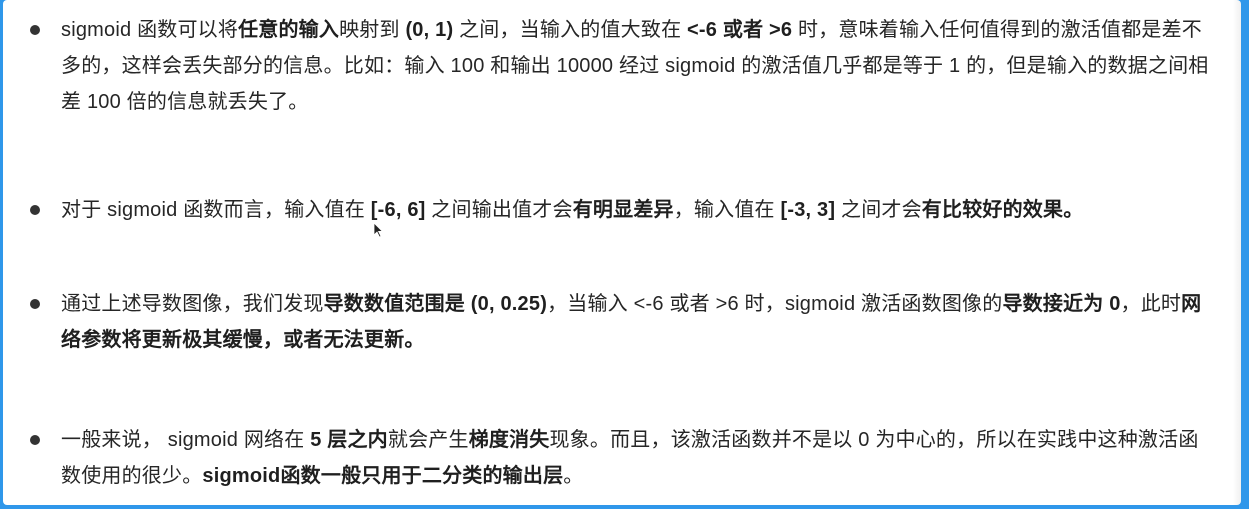  What do you see at coordinates (383, 476) in the screenshot?
I see `segment-bold: sigmoid函数一般只用于二分类的输出层` at bounding box center [383, 476].